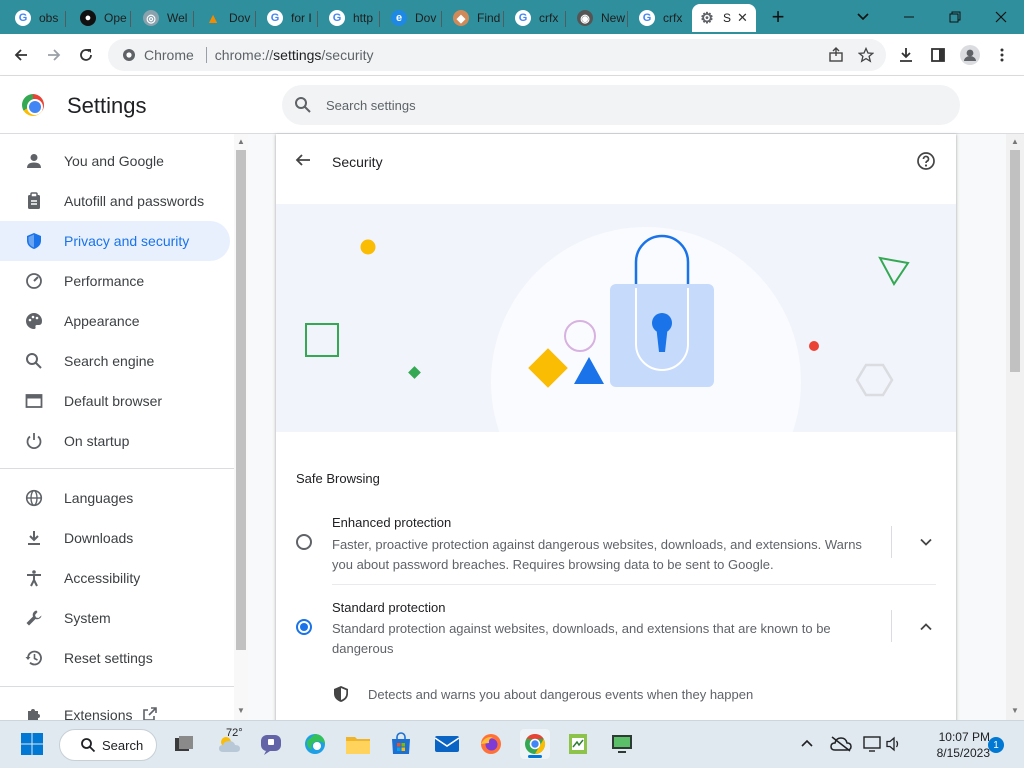 This screenshot has width=1024, height=768. Describe the element at coordinates (37, 18) in the screenshot. I see `browser-tab: G obs` at that location.